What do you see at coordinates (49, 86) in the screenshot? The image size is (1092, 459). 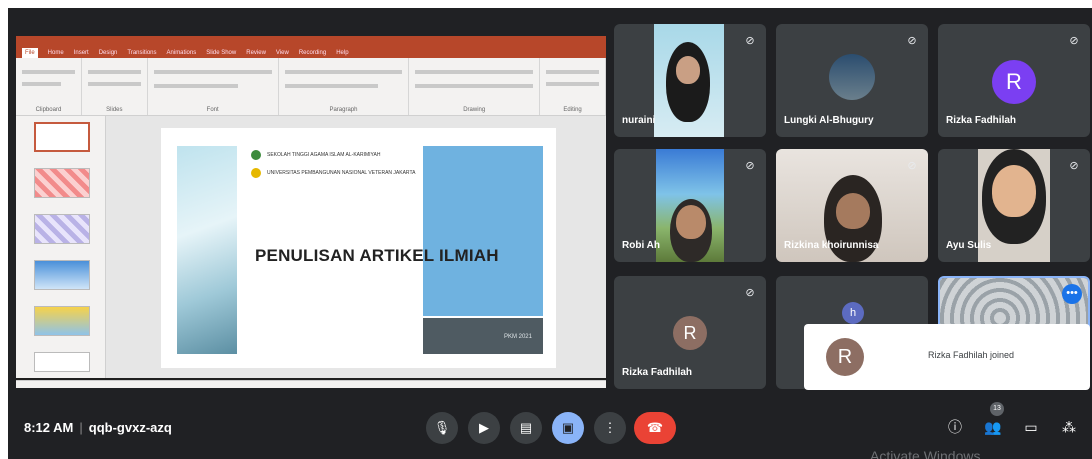 I see `ribbon-group: Clipboard` at bounding box center [49, 86].